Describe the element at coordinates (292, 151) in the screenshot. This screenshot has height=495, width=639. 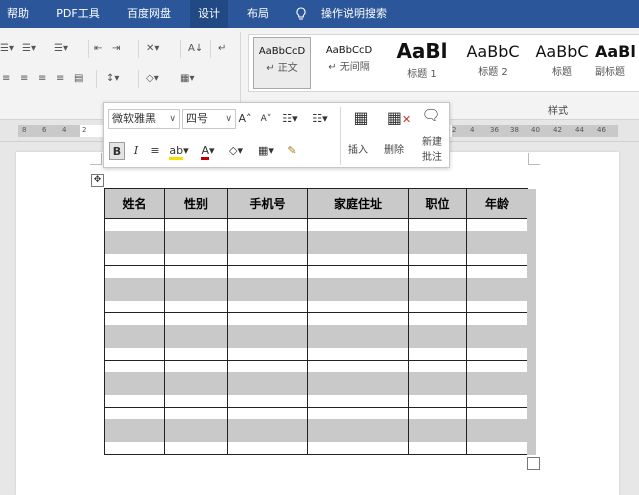
I see `format-painter-icon: ✎` at that location.